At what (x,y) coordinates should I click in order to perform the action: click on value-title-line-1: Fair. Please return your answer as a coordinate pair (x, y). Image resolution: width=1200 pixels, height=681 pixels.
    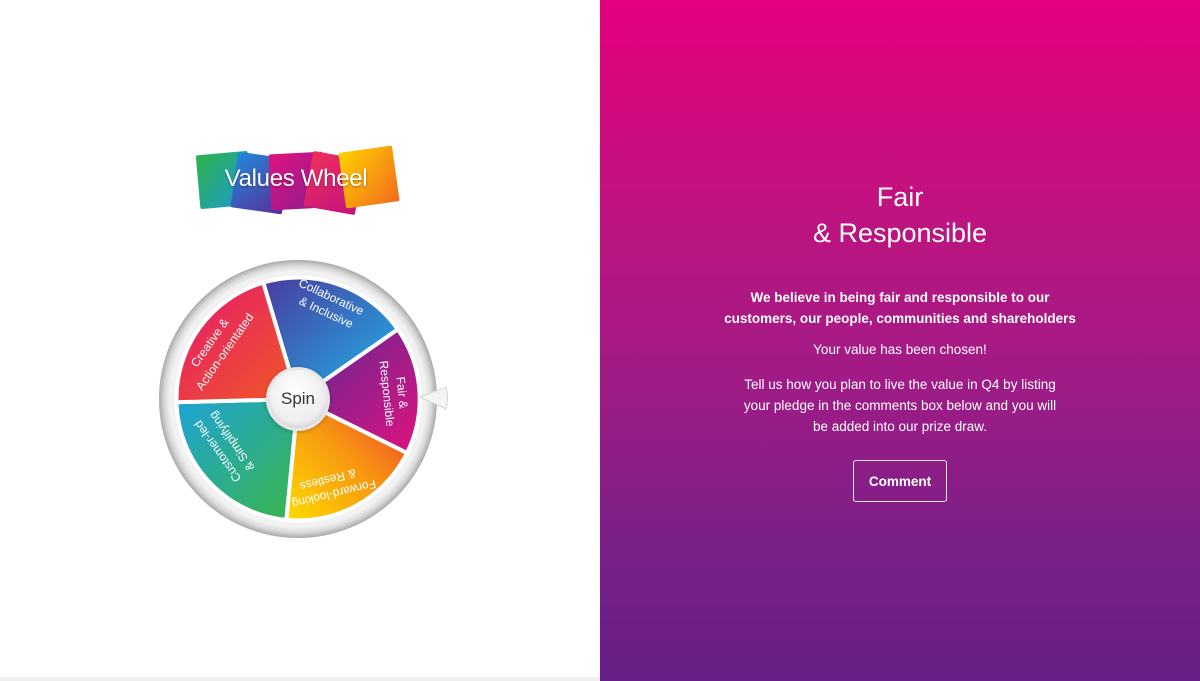
    Looking at the image, I should click on (900, 197).